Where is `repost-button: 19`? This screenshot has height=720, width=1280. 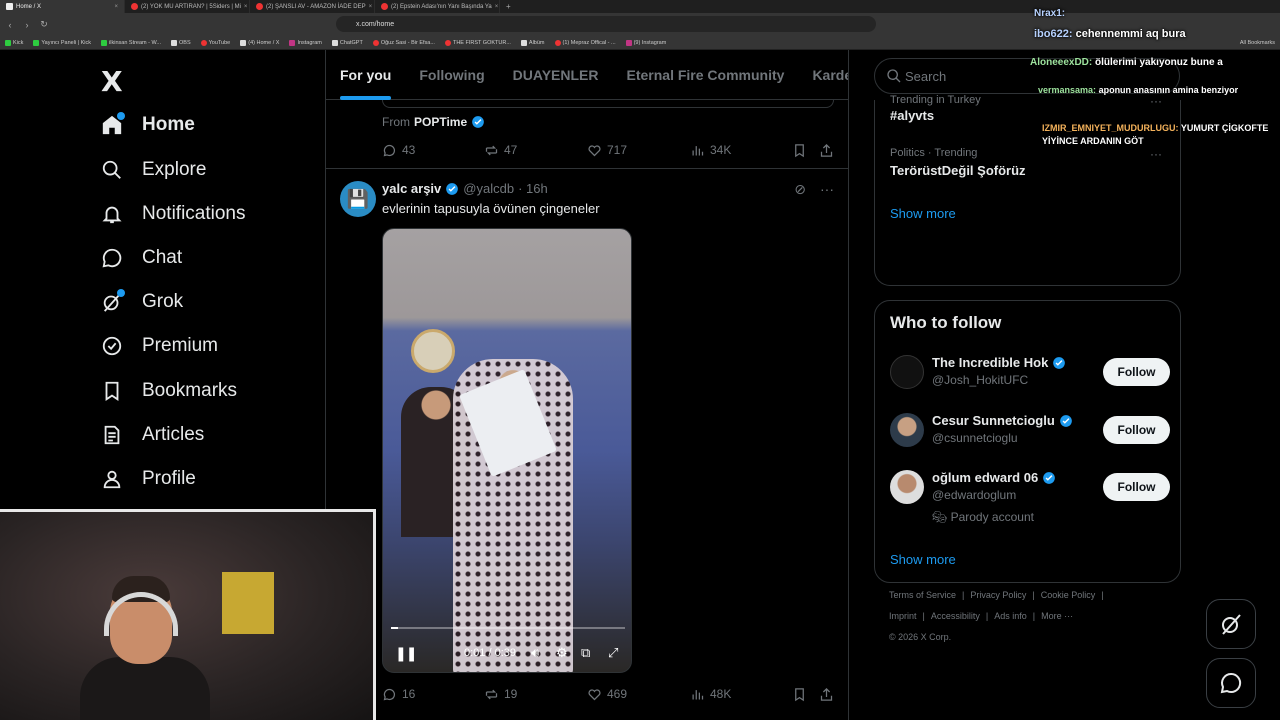
repost-button: 19 is located at coordinates (500, 694).